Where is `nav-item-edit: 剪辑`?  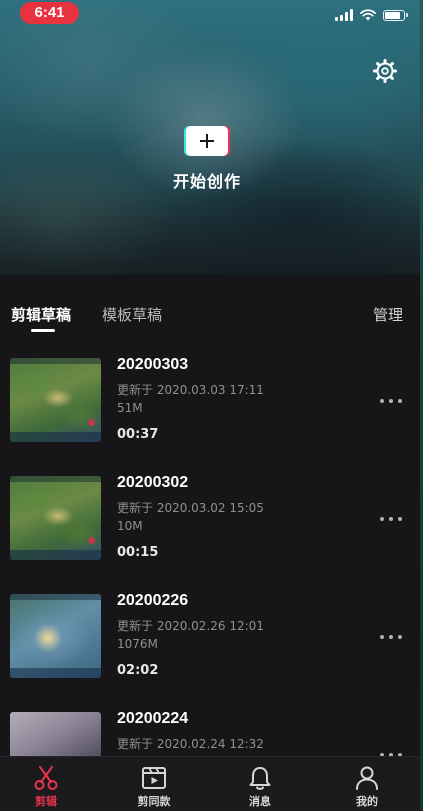 nav-item-edit: 剪辑 is located at coordinates (46, 784).